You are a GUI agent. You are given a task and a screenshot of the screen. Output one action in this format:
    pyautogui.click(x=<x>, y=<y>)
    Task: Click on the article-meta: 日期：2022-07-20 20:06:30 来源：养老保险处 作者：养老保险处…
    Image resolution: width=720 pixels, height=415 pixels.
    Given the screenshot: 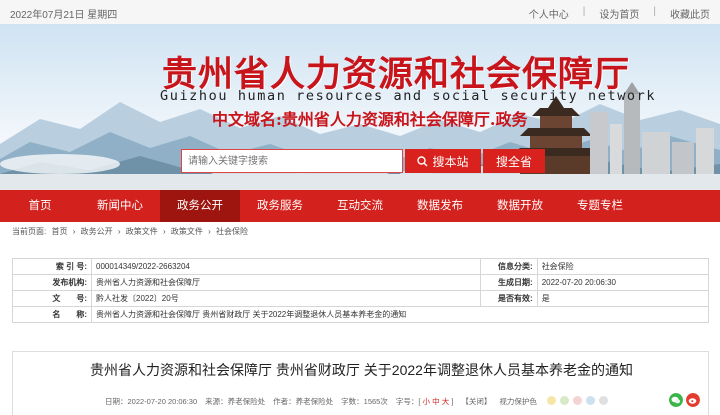 What is the action you would take?
    pyautogui.click(x=357, y=401)
    